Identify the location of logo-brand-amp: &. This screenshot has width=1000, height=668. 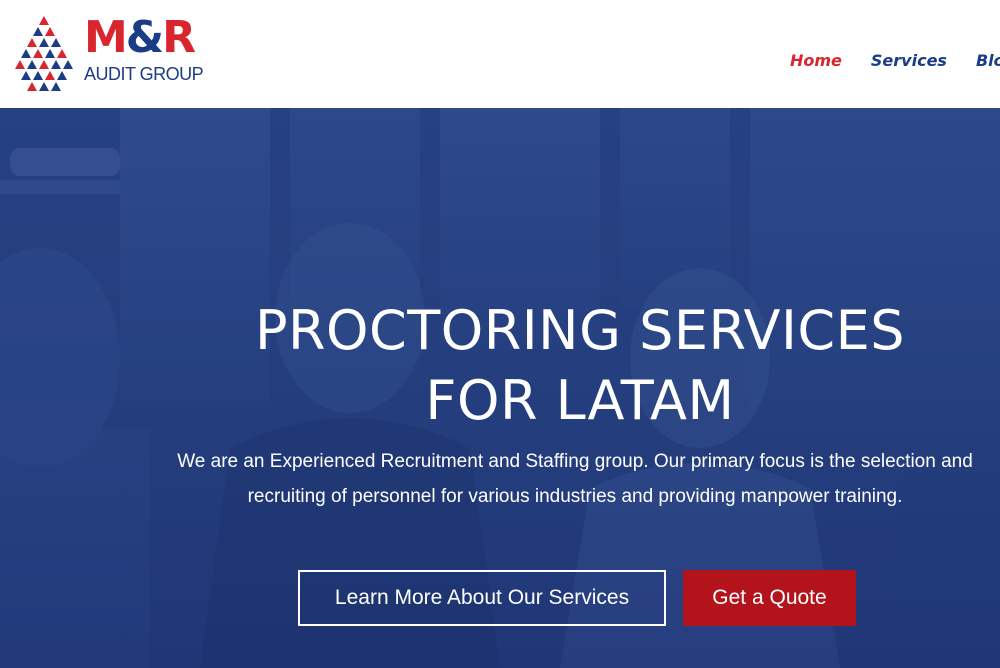
(144, 37).